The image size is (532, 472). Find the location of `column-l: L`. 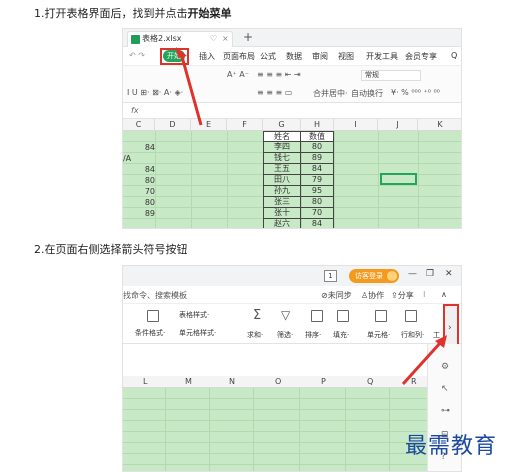

column-l: L is located at coordinates (145, 382).